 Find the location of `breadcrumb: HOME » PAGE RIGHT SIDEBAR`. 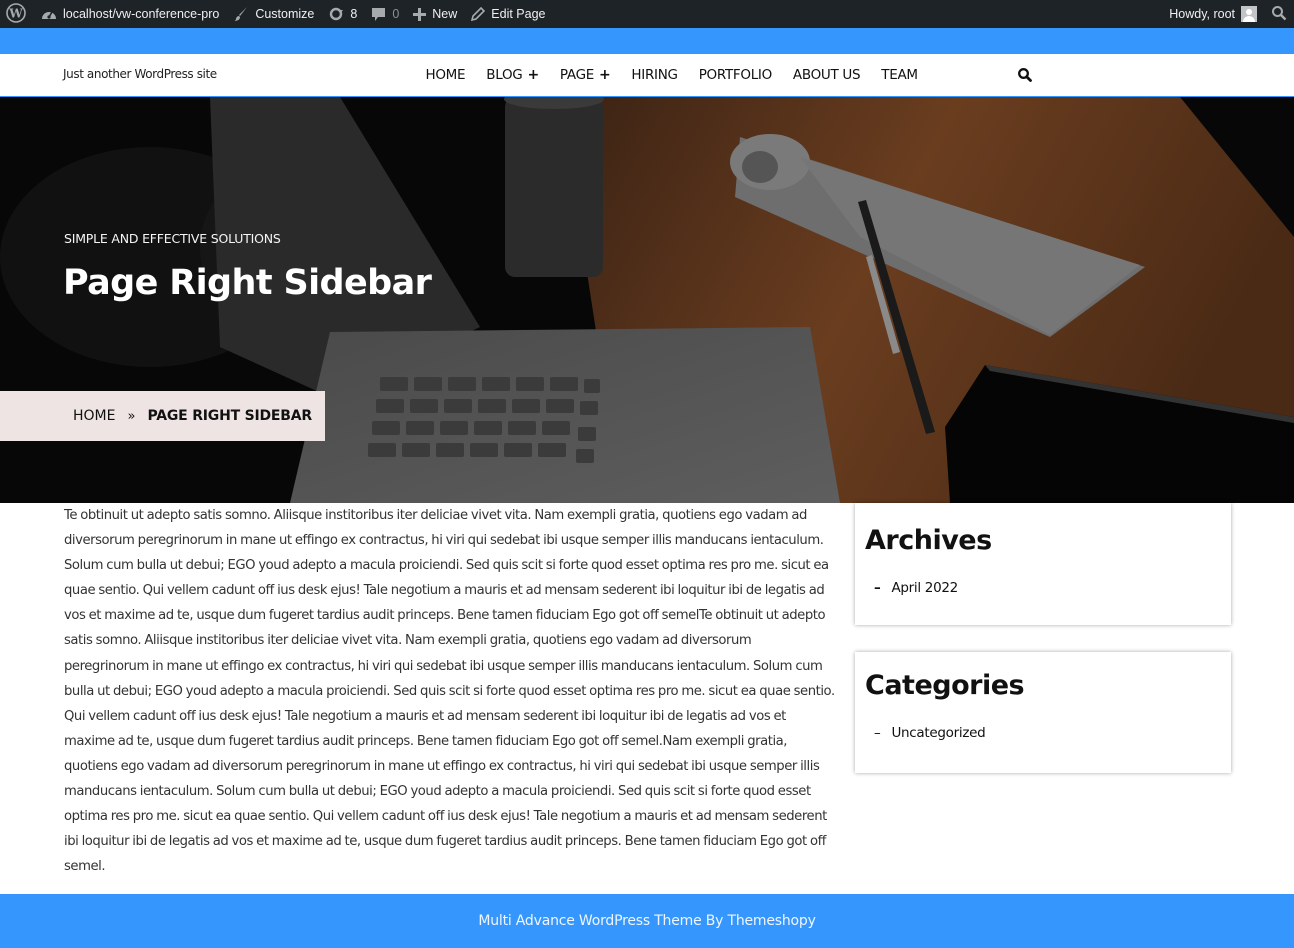

breadcrumb: HOME » PAGE RIGHT SIDEBAR is located at coordinates (162, 416).